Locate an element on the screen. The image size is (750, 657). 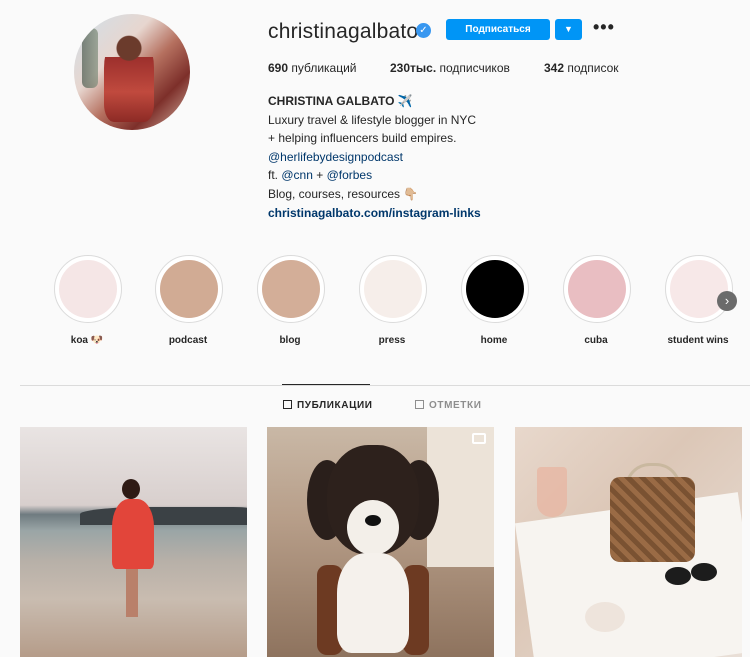
followers-stat: 230тыс. подписчиков is located at coordinates (450, 68).